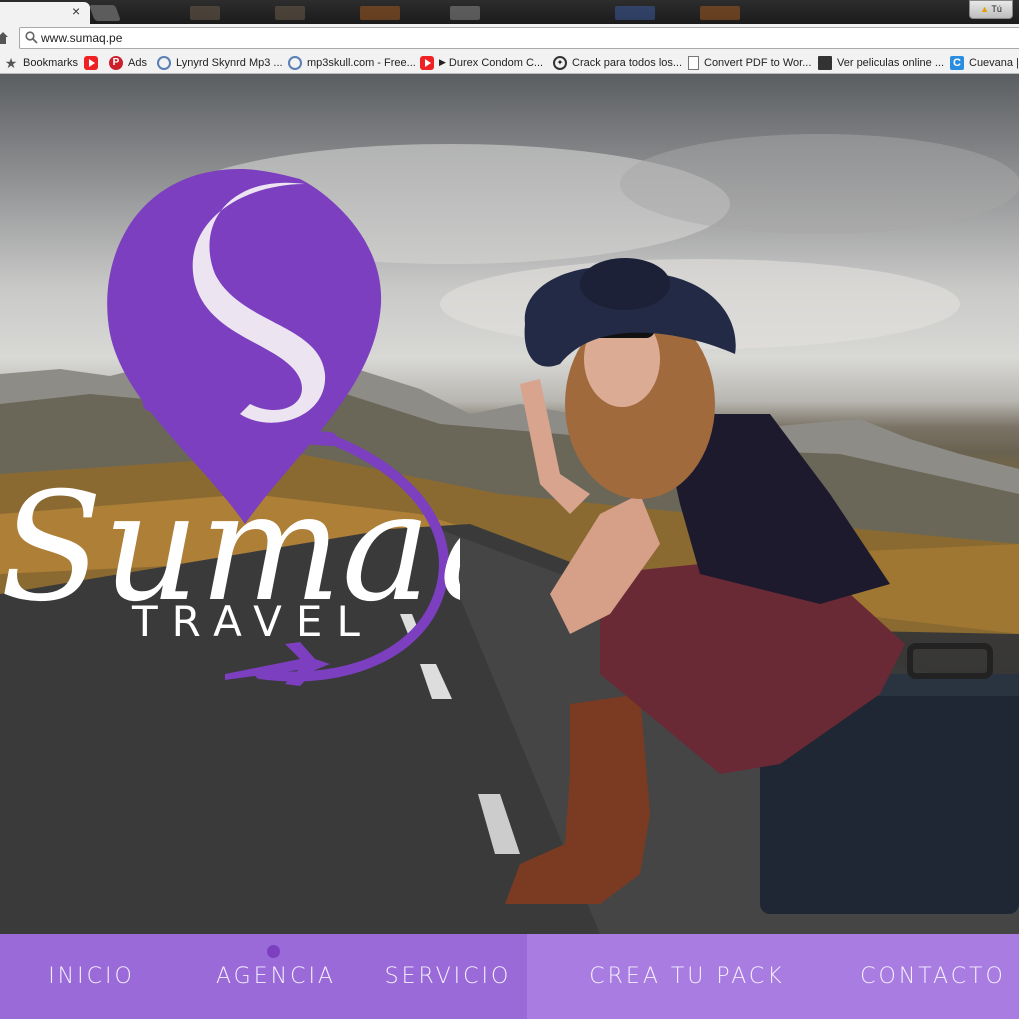 The image size is (1019, 1019). Describe the element at coordinates (560, 62) in the screenshot. I see `crack-icon: ✦` at that location.